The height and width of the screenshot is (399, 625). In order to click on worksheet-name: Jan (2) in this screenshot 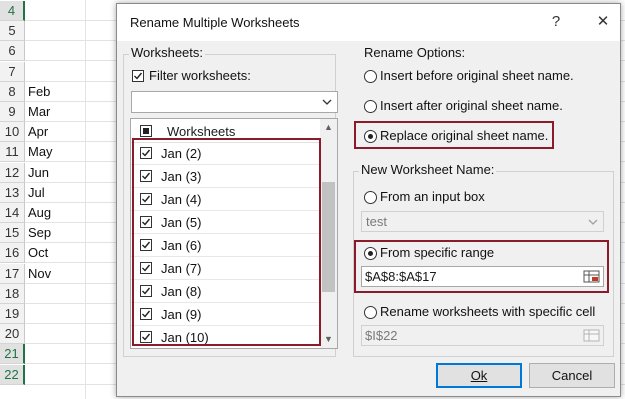, I will do `click(181, 153)`.